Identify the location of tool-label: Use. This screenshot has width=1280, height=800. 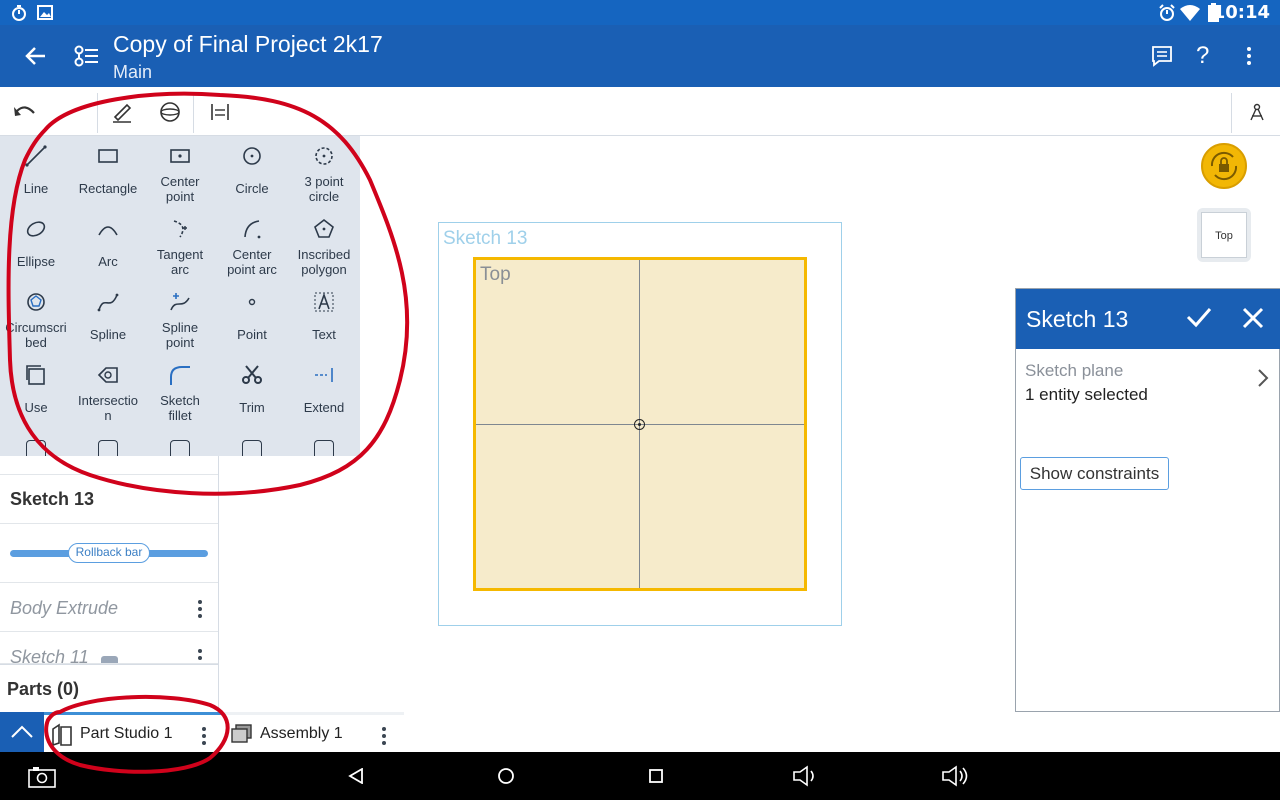
(36, 407).